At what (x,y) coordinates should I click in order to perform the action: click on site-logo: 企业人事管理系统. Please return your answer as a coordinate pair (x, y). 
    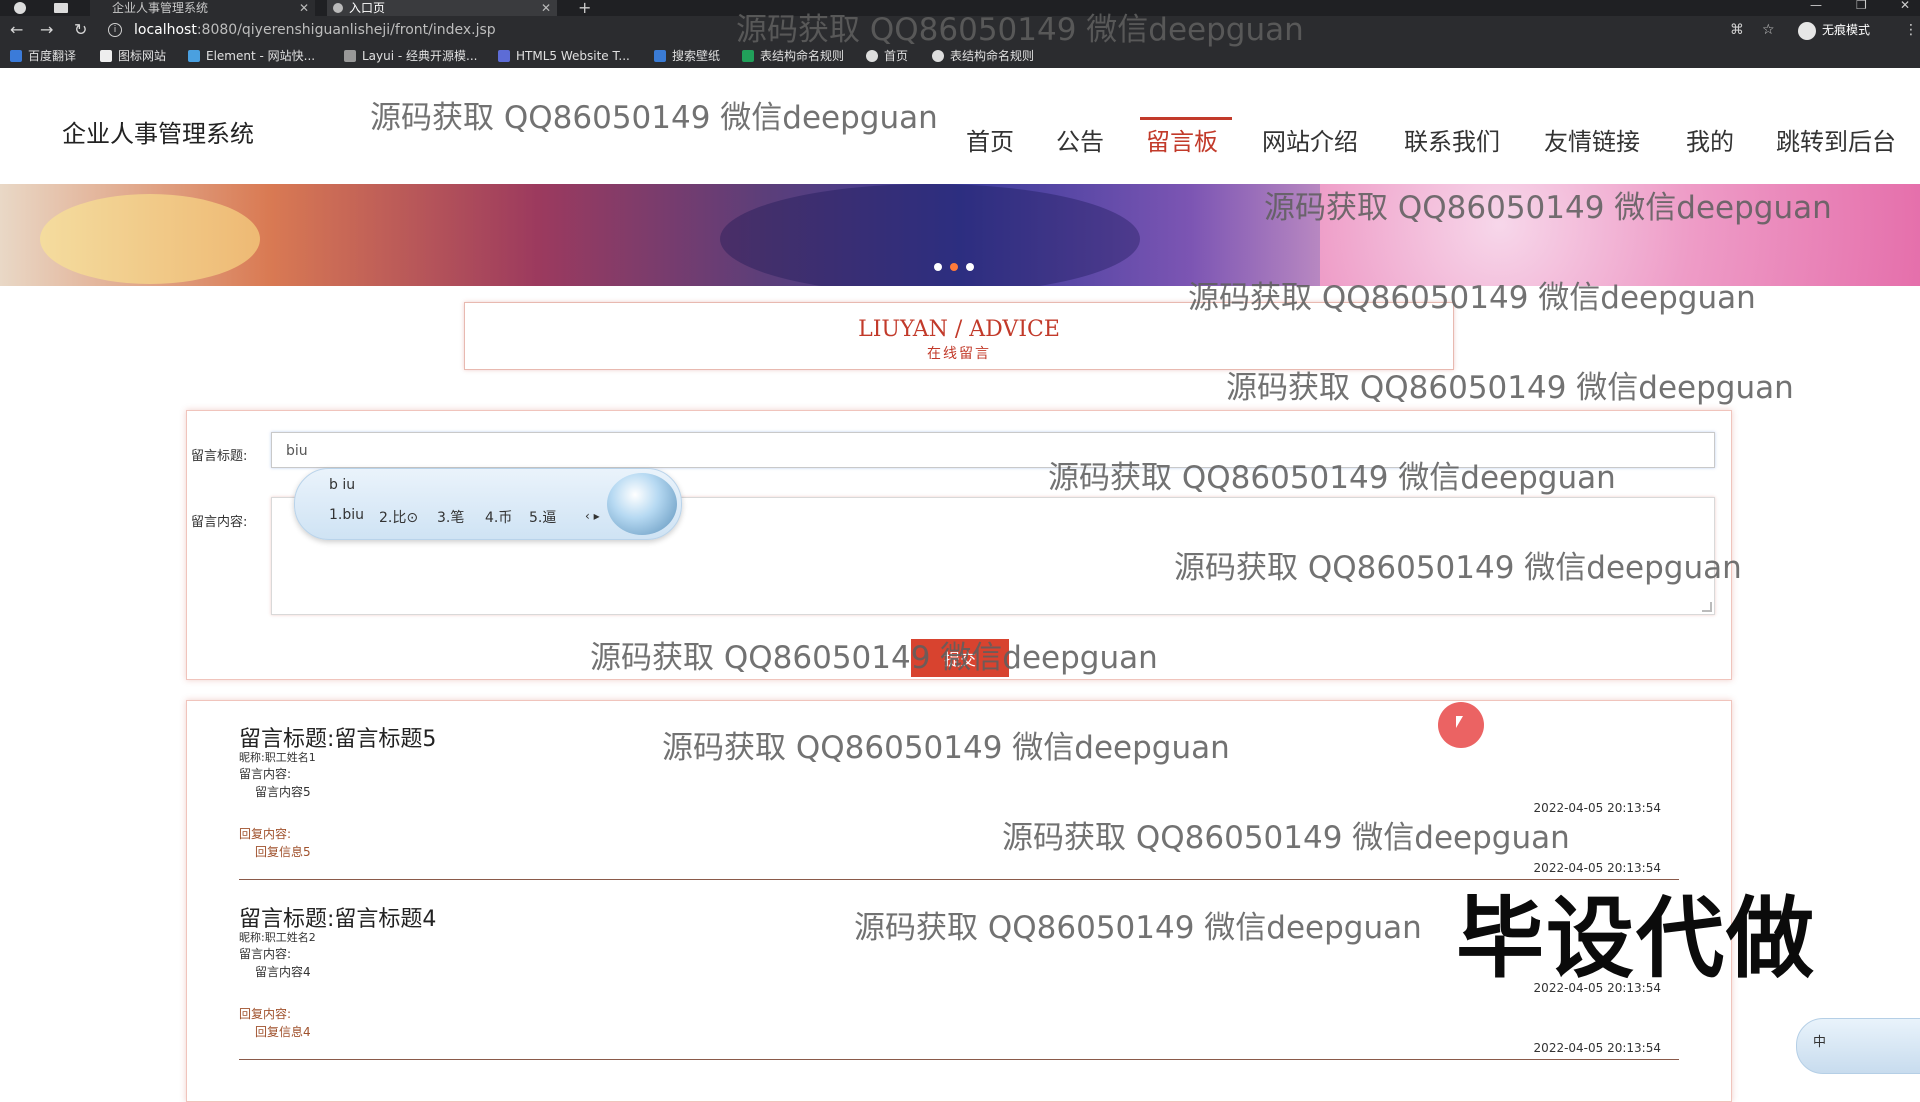
    Looking at the image, I should click on (158, 131).